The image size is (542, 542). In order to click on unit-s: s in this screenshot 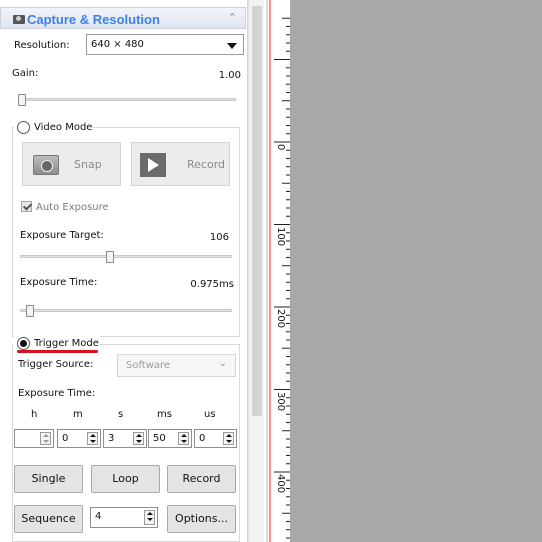, I will do `click(121, 414)`.